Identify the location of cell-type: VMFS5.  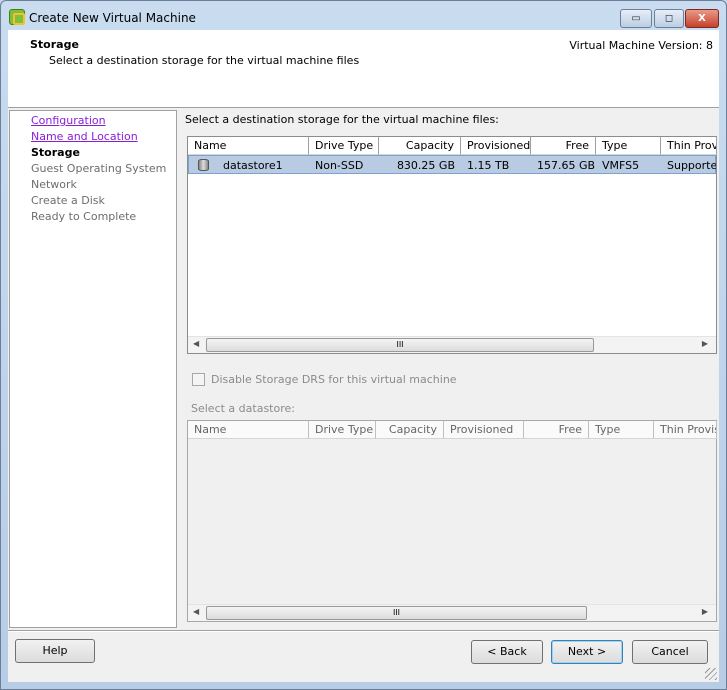
(621, 165).